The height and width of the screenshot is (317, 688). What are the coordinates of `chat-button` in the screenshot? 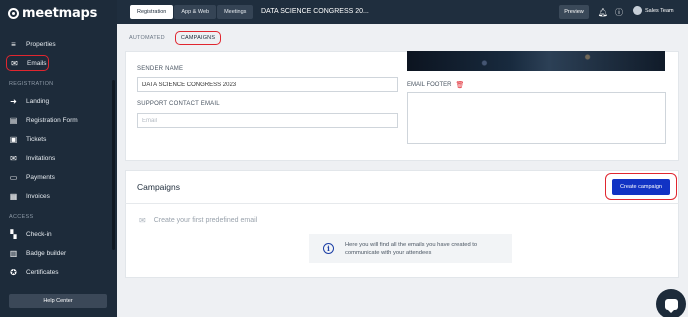 It's located at (671, 303).